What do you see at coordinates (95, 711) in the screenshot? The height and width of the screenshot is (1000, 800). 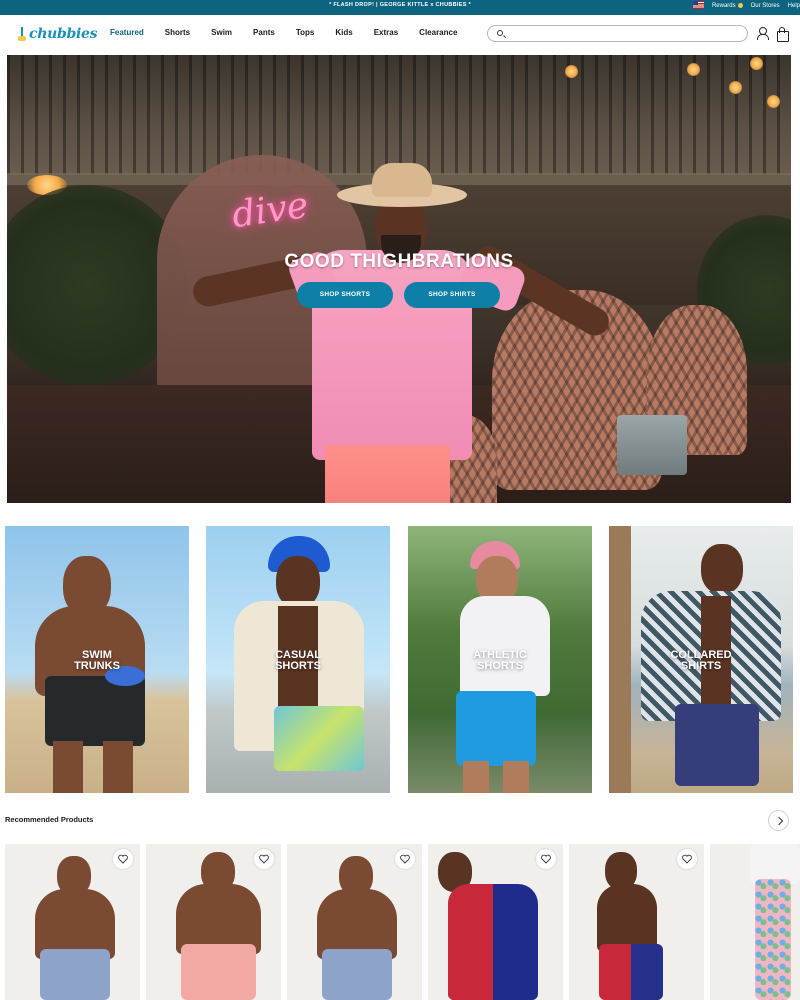 I see `model-trunks` at bounding box center [95, 711].